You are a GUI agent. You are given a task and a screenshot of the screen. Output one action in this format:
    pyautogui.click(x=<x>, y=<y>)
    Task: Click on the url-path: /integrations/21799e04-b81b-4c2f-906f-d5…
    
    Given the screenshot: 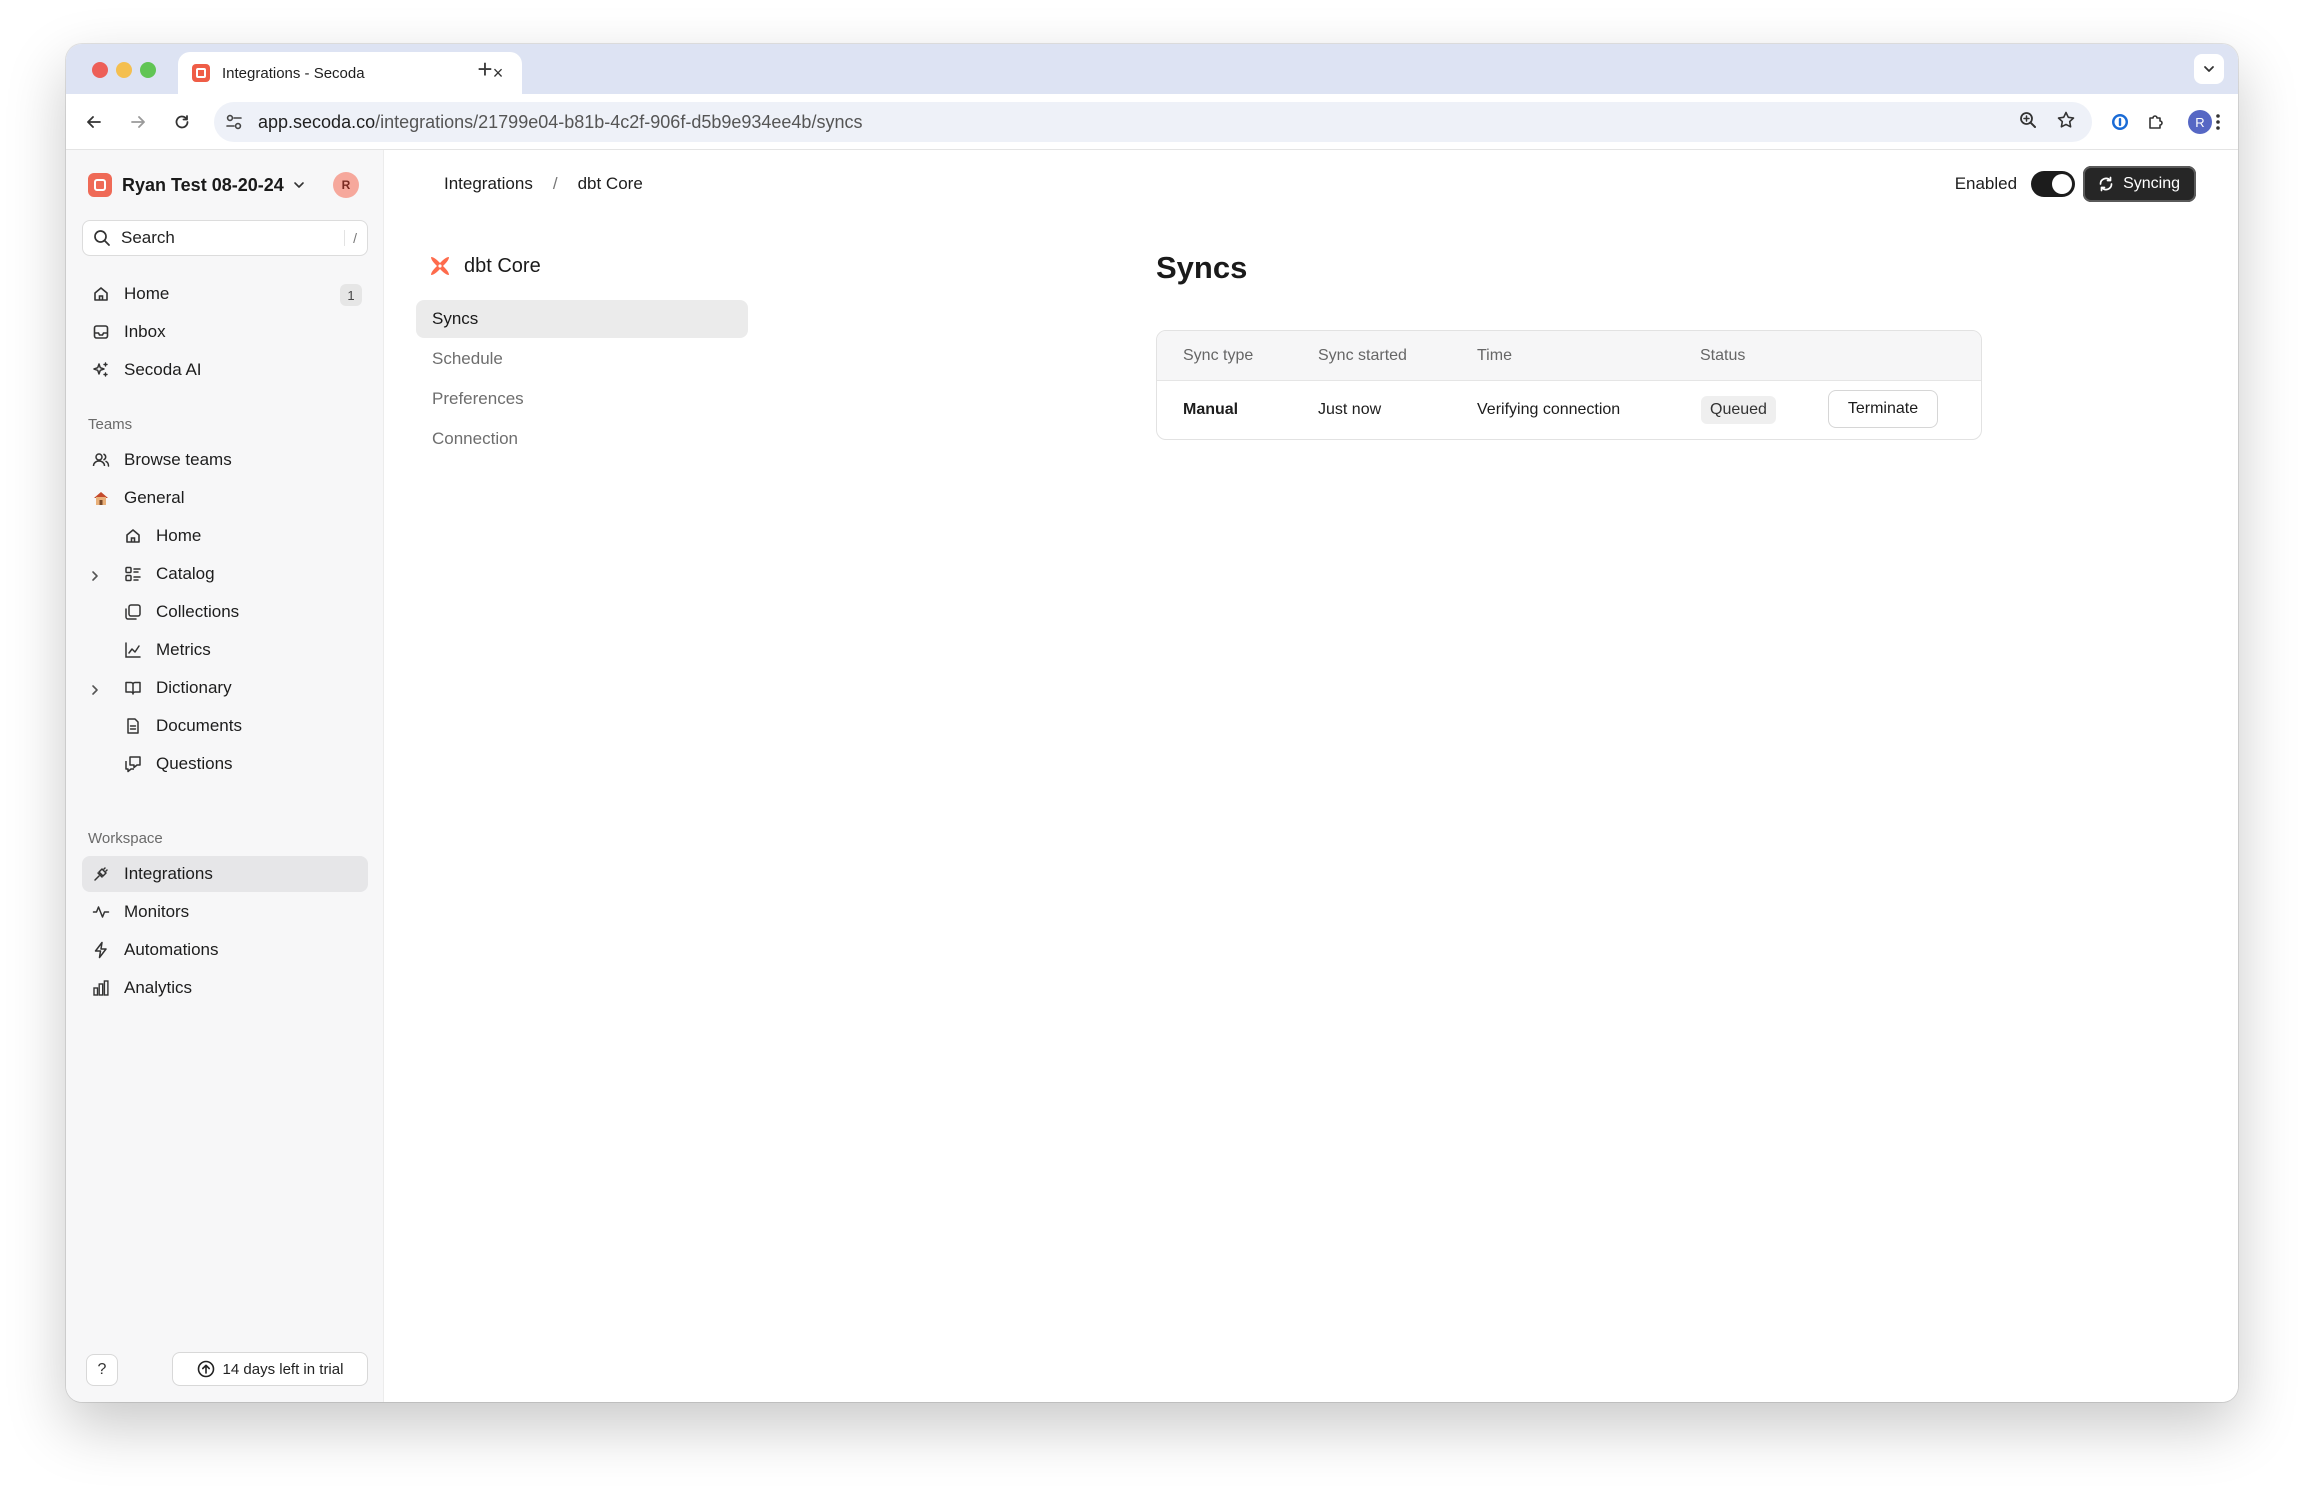 What is the action you would take?
    pyautogui.click(x=619, y=121)
    